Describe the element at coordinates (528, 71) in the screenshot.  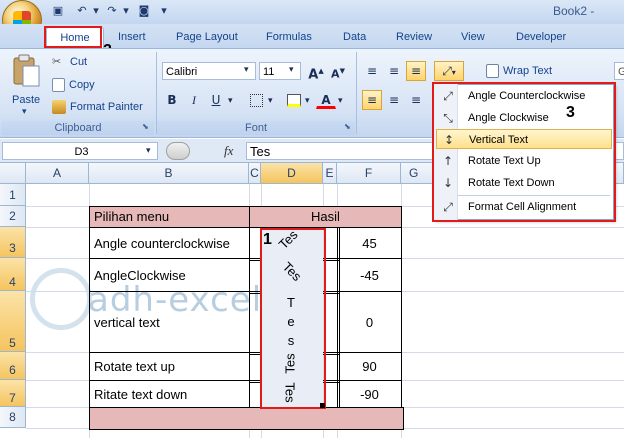
I see `wrap-text-label: Wrap Text` at that location.